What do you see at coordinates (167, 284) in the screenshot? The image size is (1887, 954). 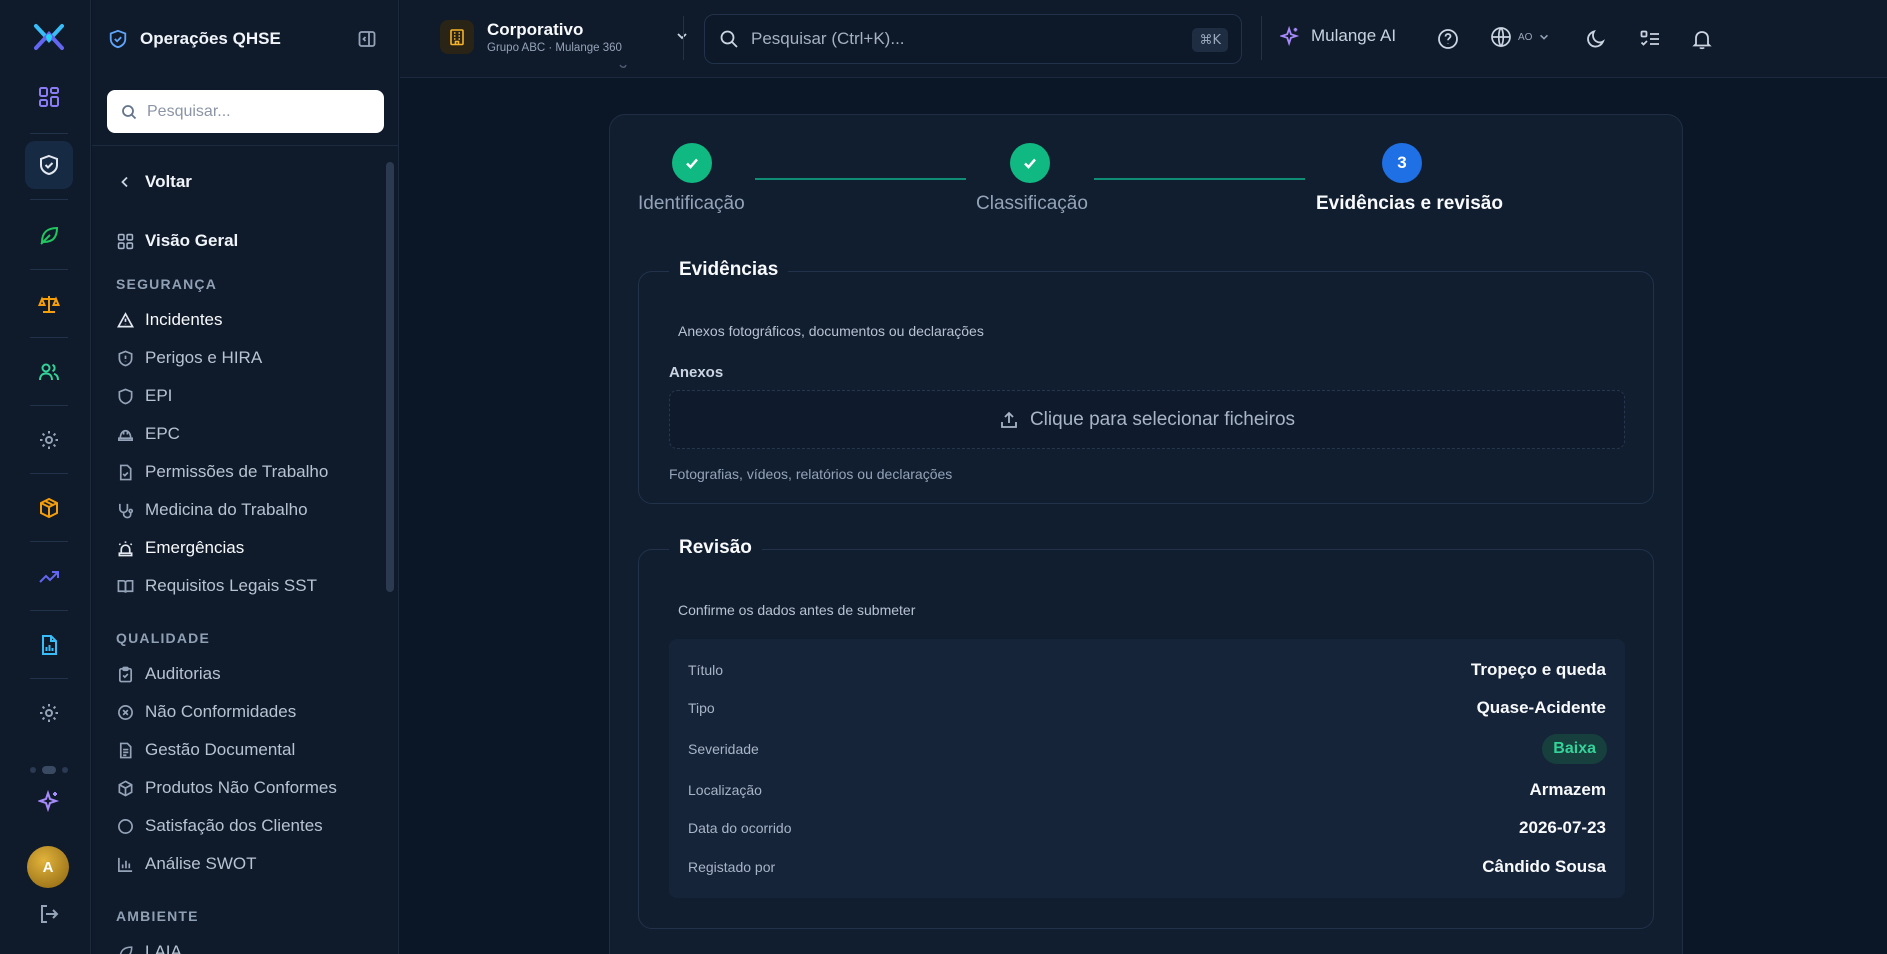 I see `section-heading-security: SEGURANÇA` at bounding box center [167, 284].